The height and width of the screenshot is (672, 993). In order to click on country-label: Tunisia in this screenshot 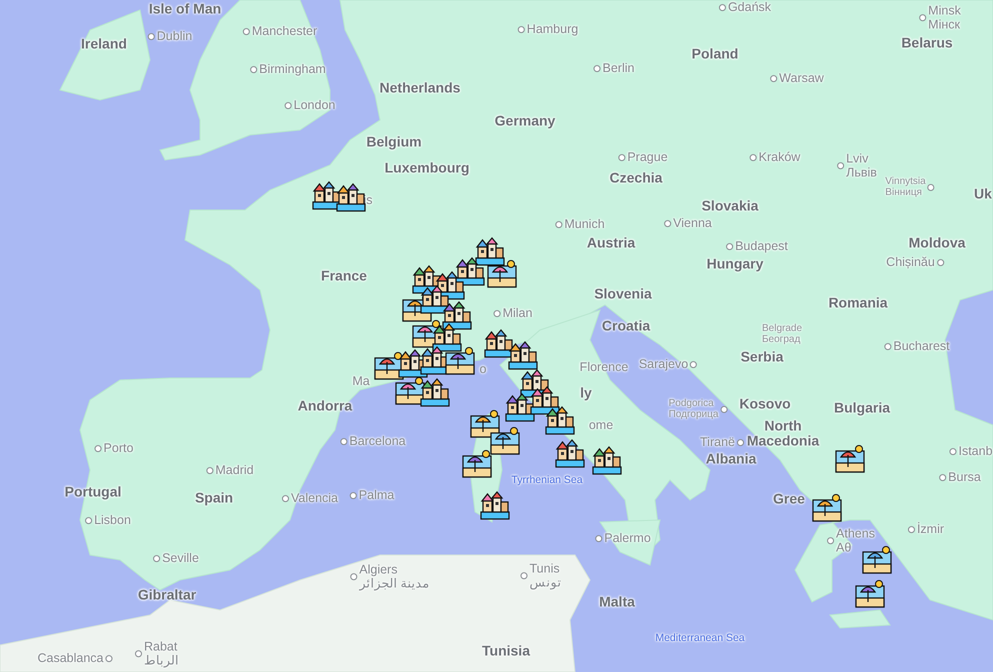, I will do `click(506, 651)`.